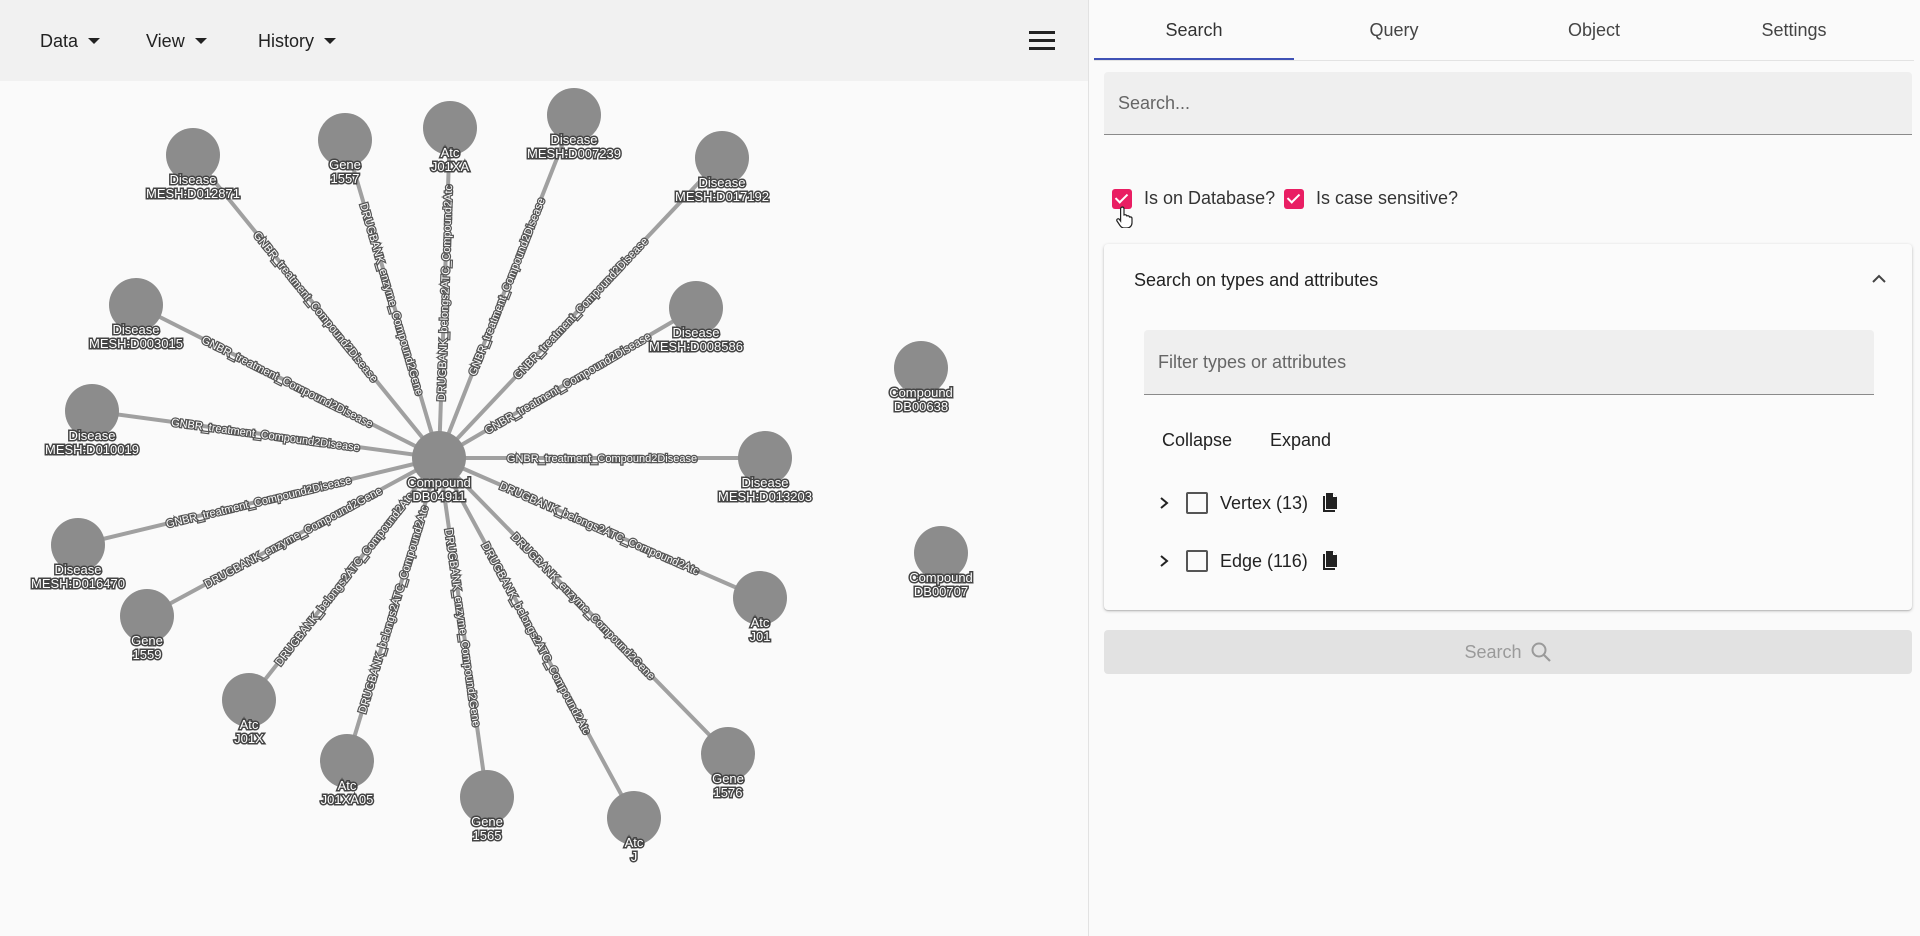  What do you see at coordinates (1594, 30) in the screenshot?
I see `tab-object: Object` at bounding box center [1594, 30].